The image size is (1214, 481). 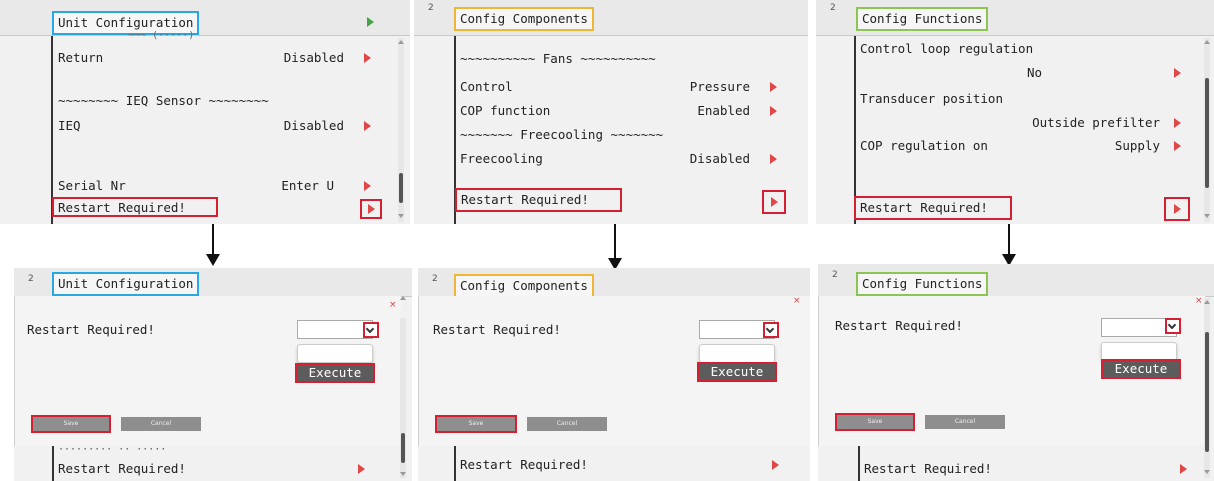 What do you see at coordinates (223, 58) in the screenshot?
I see `list-item-return: Return Disabled` at bounding box center [223, 58].